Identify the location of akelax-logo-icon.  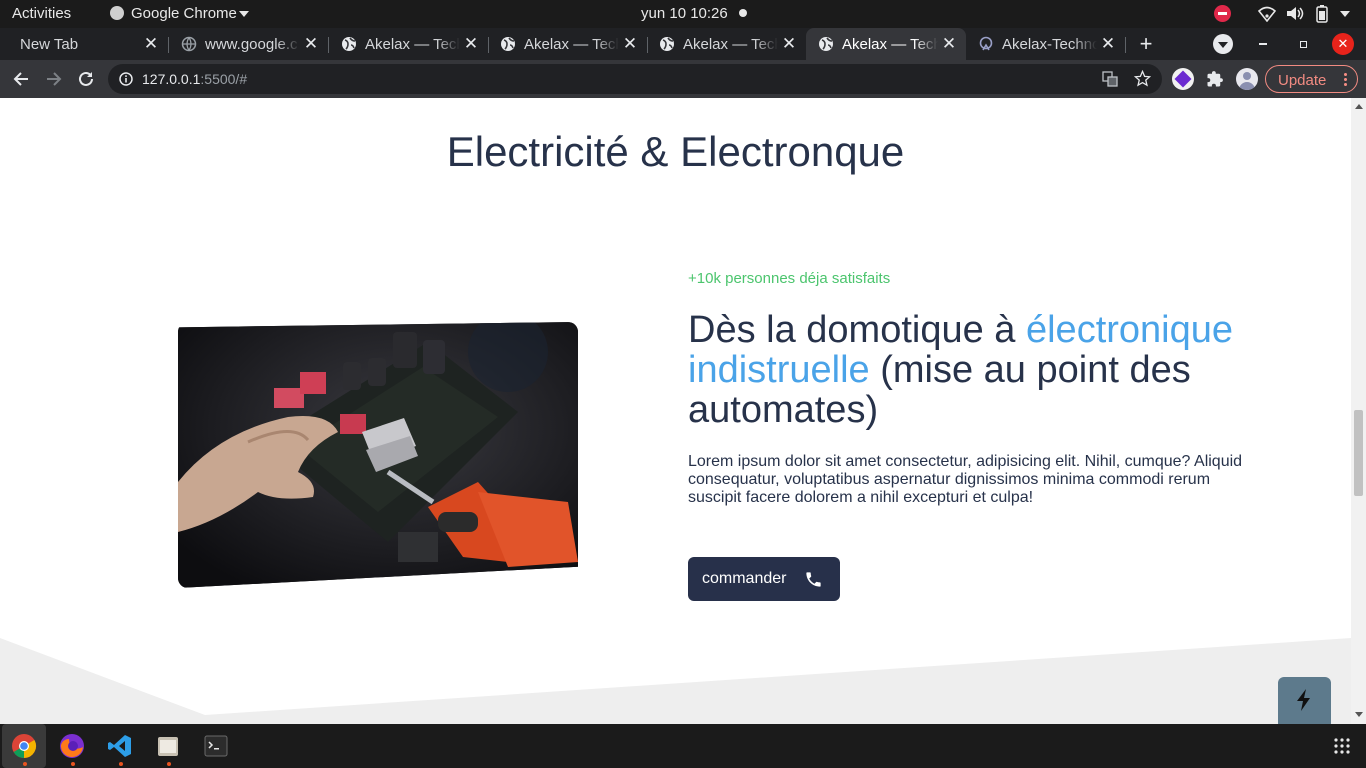
(986, 43).